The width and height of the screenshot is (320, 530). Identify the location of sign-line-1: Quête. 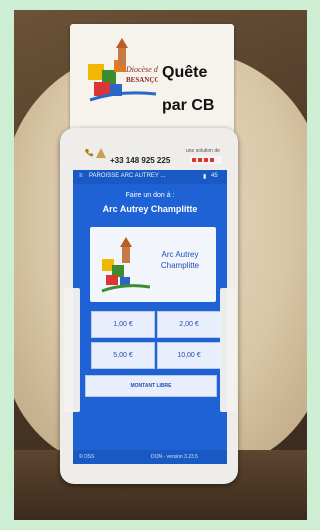
(185, 72).